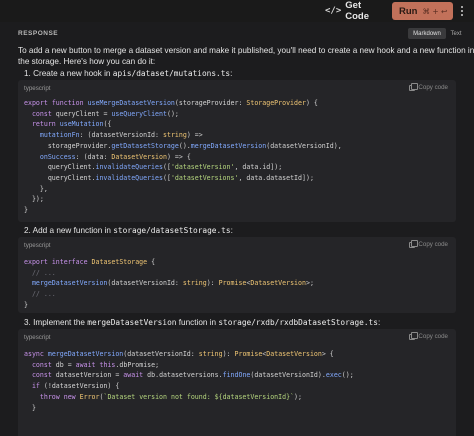 The width and height of the screenshot is (474, 436). What do you see at coordinates (456, 33) in the screenshot?
I see `tab-text: Text` at bounding box center [456, 33].